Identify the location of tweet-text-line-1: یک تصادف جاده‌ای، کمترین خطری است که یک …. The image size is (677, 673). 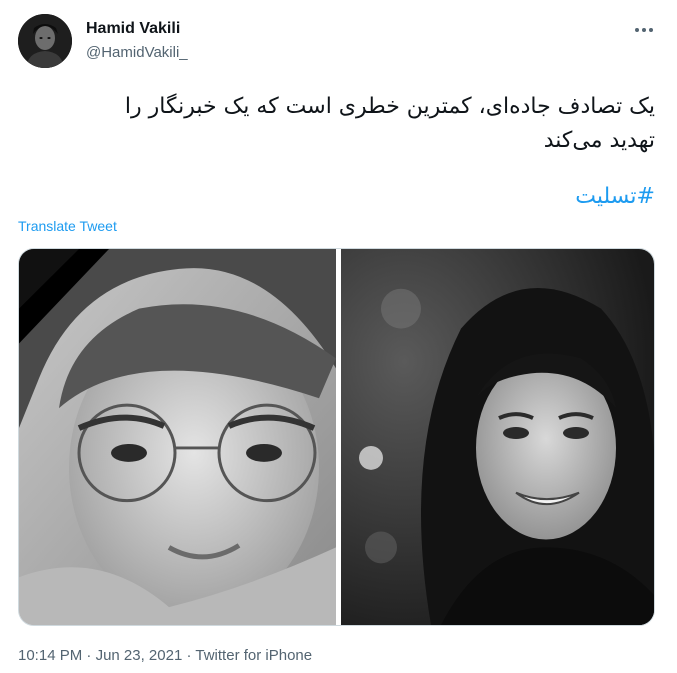
(389, 106).